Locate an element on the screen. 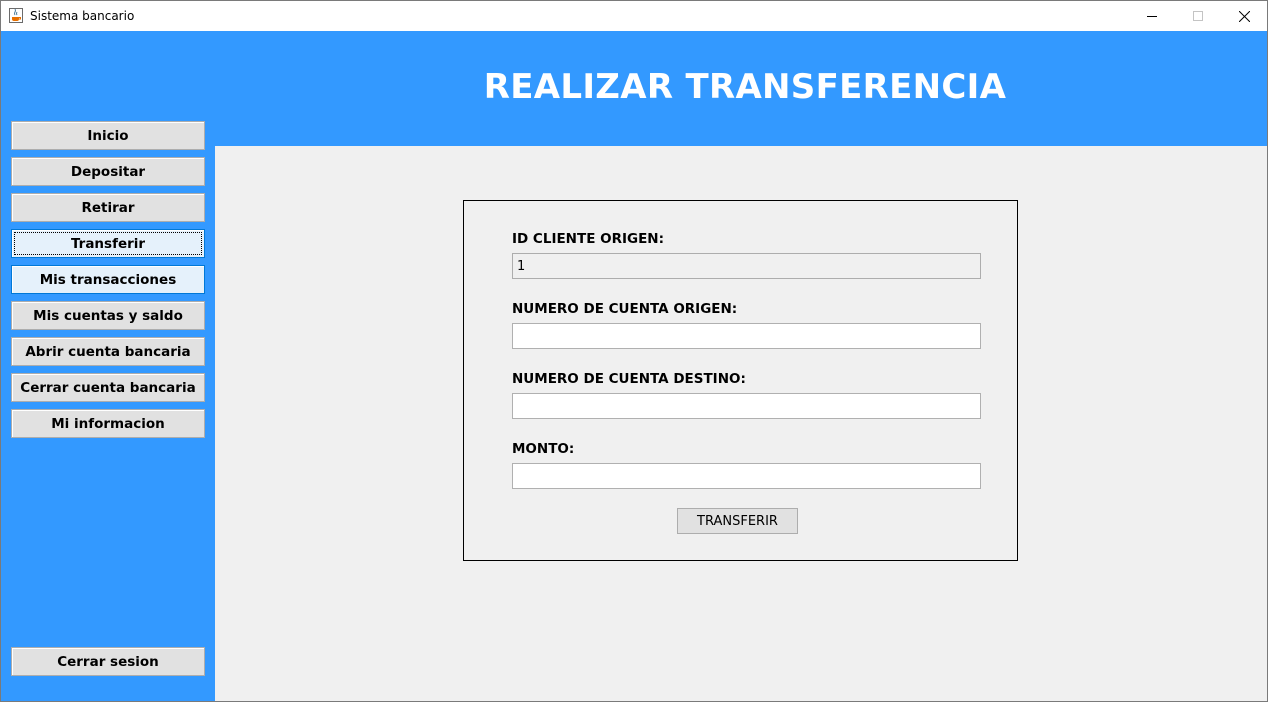 The height and width of the screenshot is (702, 1268). nav-depositar-button: Depositar is located at coordinates (108, 171).